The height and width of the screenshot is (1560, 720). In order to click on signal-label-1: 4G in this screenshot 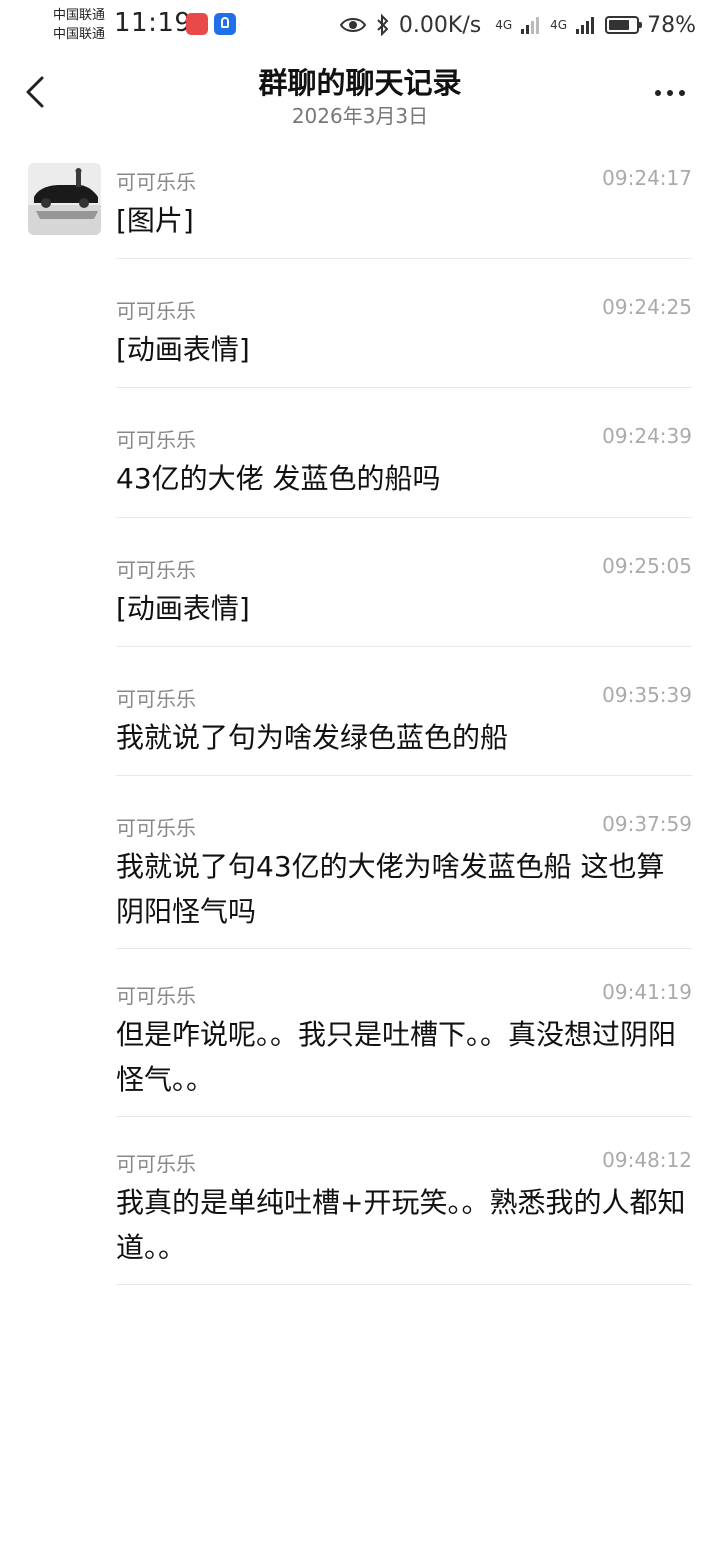, I will do `click(504, 25)`.